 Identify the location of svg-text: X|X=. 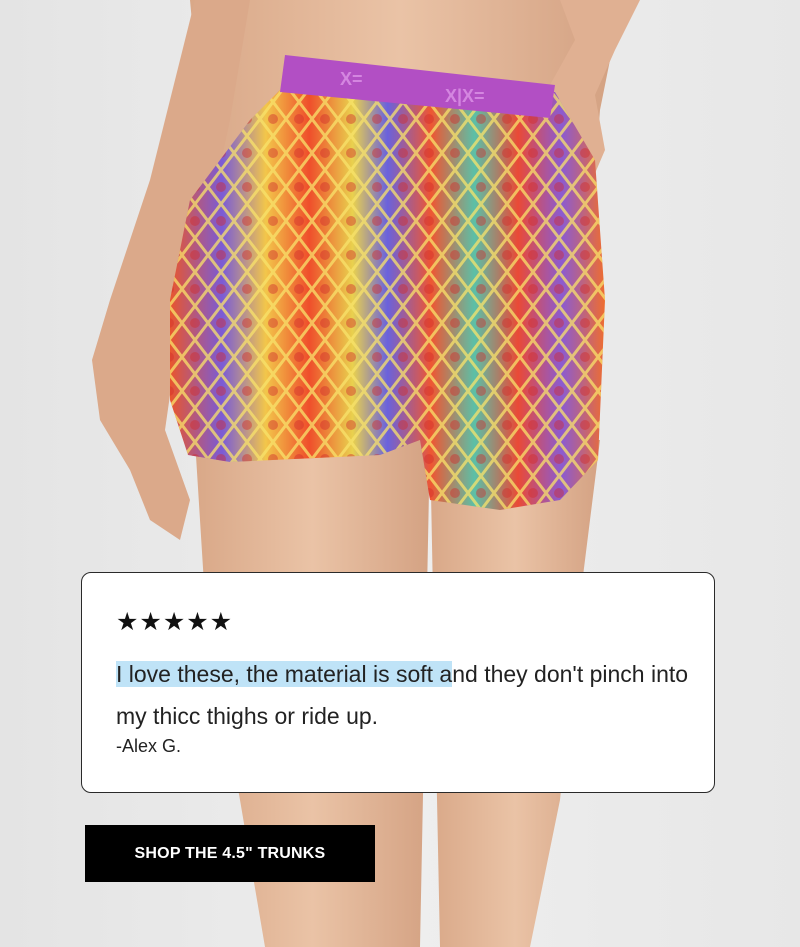
(465, 96).